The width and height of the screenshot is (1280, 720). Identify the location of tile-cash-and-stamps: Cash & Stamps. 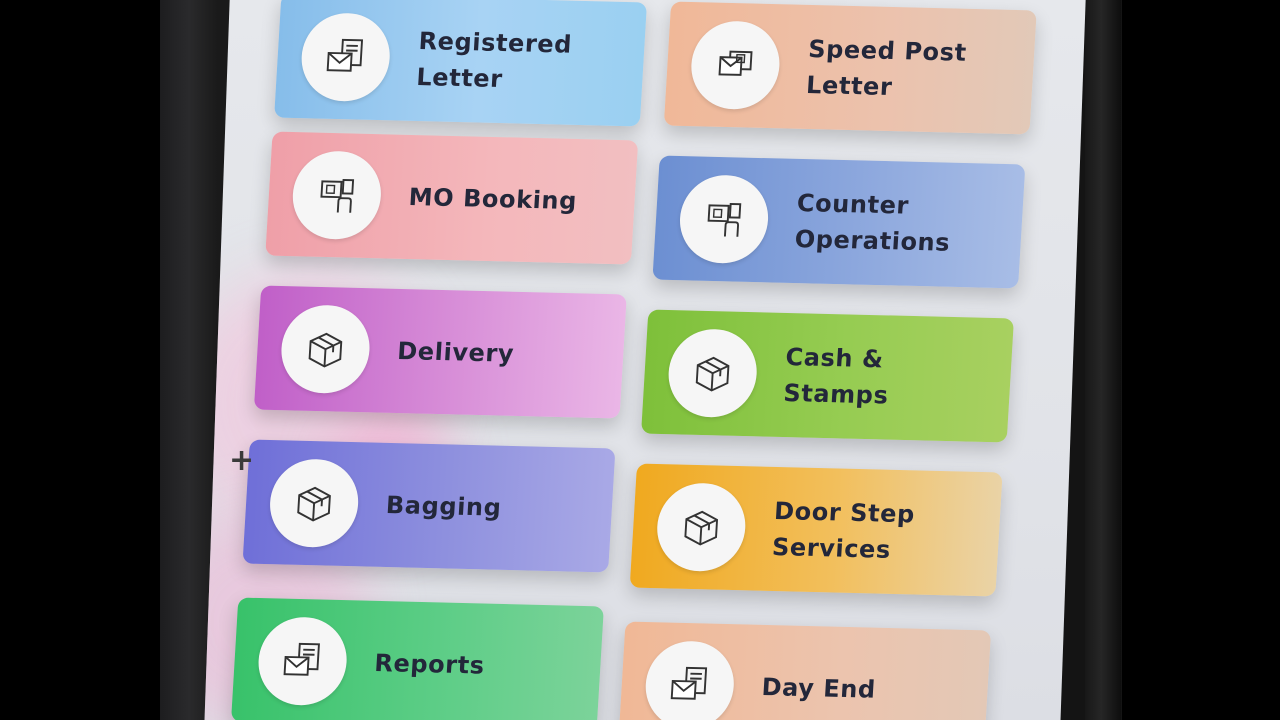
(827, 376).